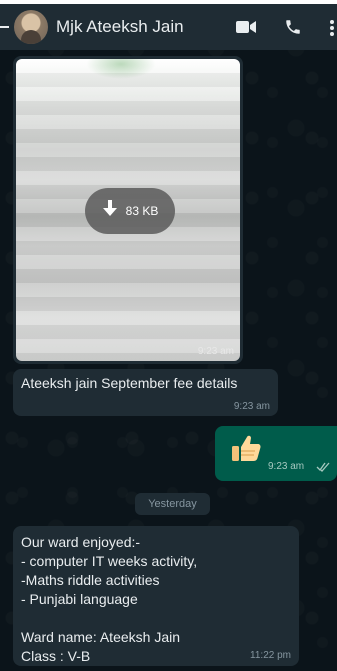  Describe the element at coordinates (156, 618) in the screenshot. I see `message-line-blank` at that location.